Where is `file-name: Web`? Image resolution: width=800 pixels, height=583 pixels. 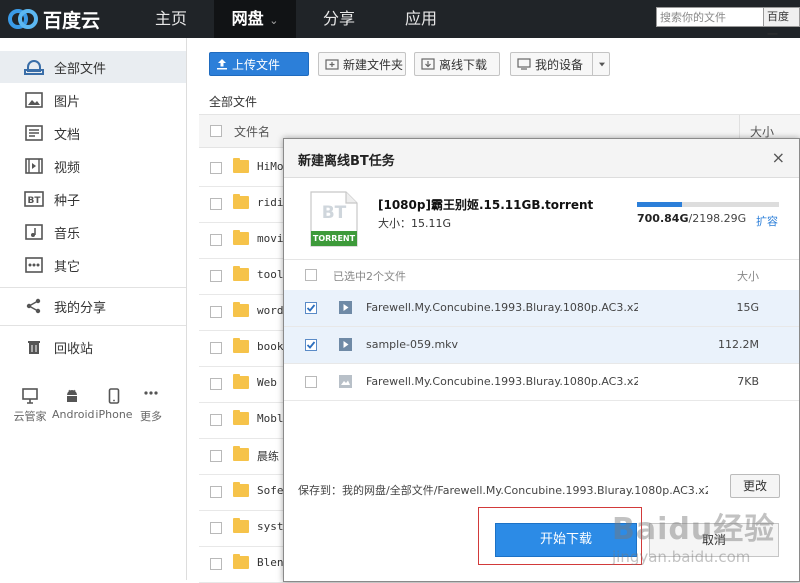
file-name: Web is located at coordinates (270, 382).